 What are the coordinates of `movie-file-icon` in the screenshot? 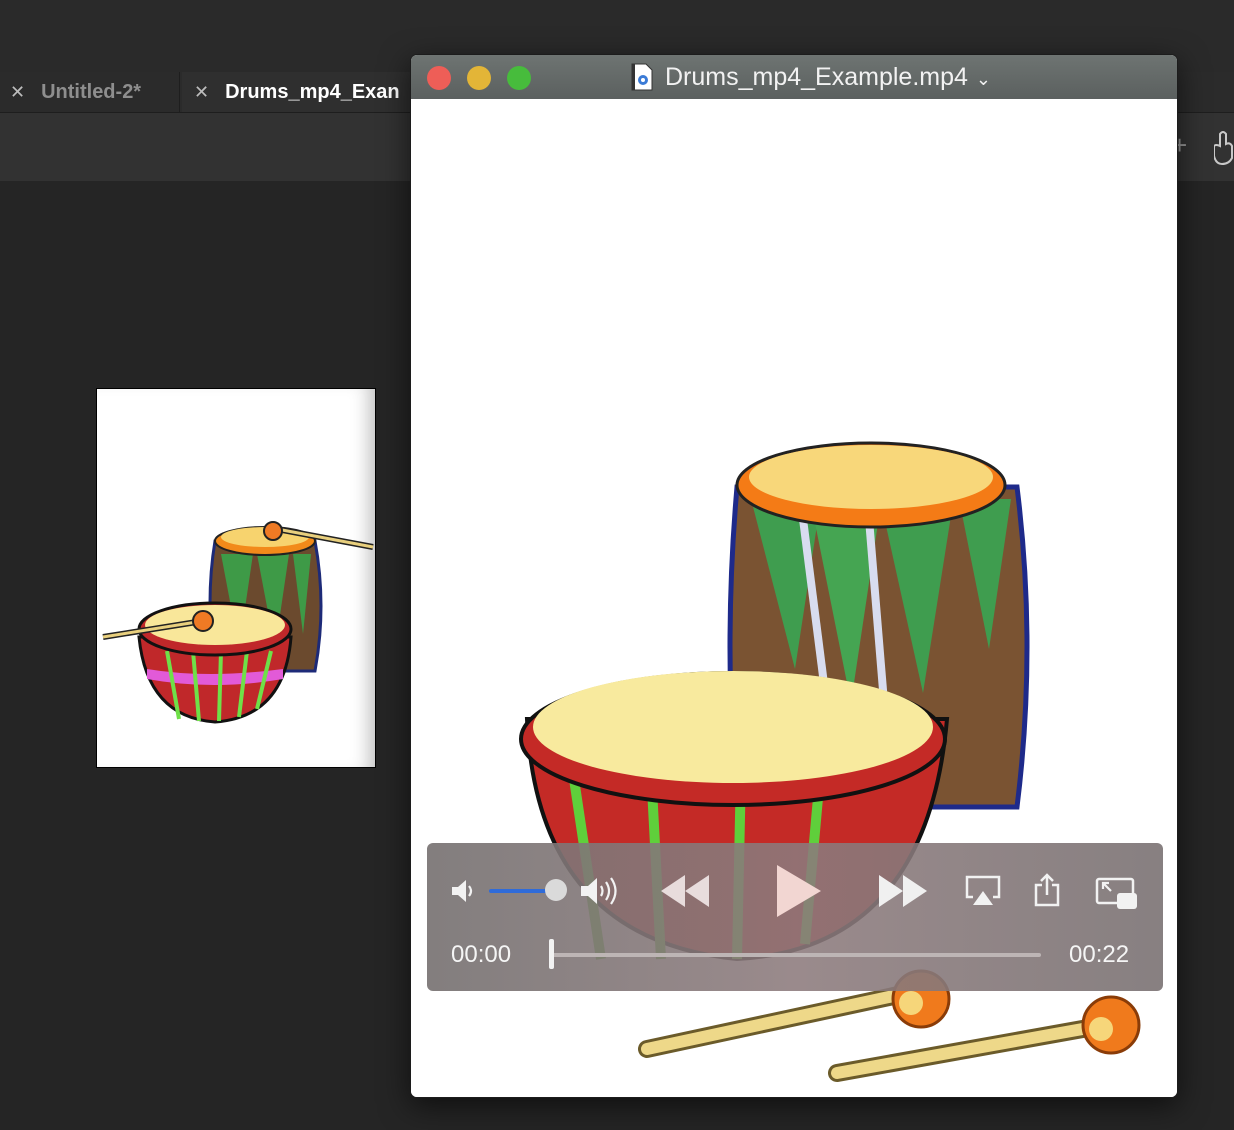 It's located at (642, 77).